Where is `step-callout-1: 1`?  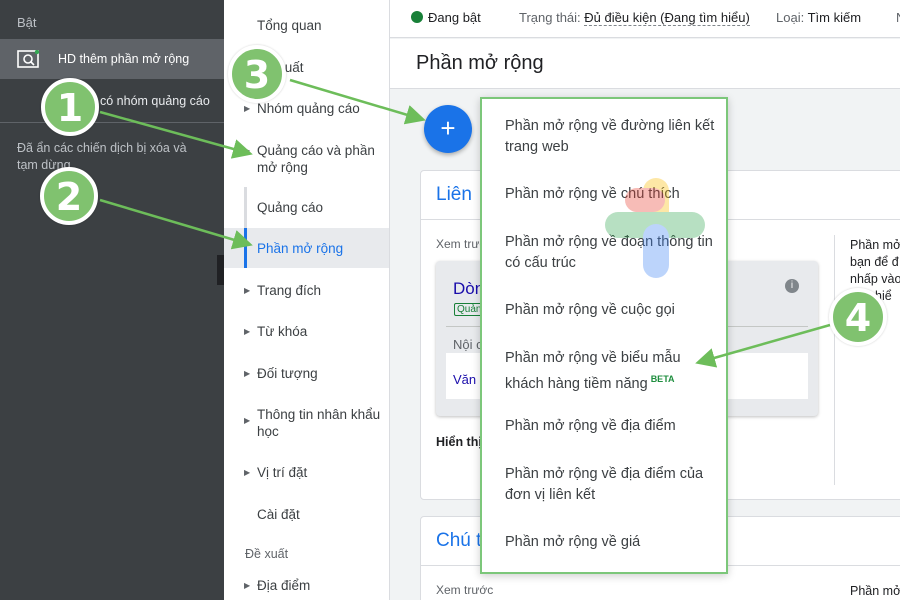
step-callout-1: 1 is located at coordinates (70, 107).